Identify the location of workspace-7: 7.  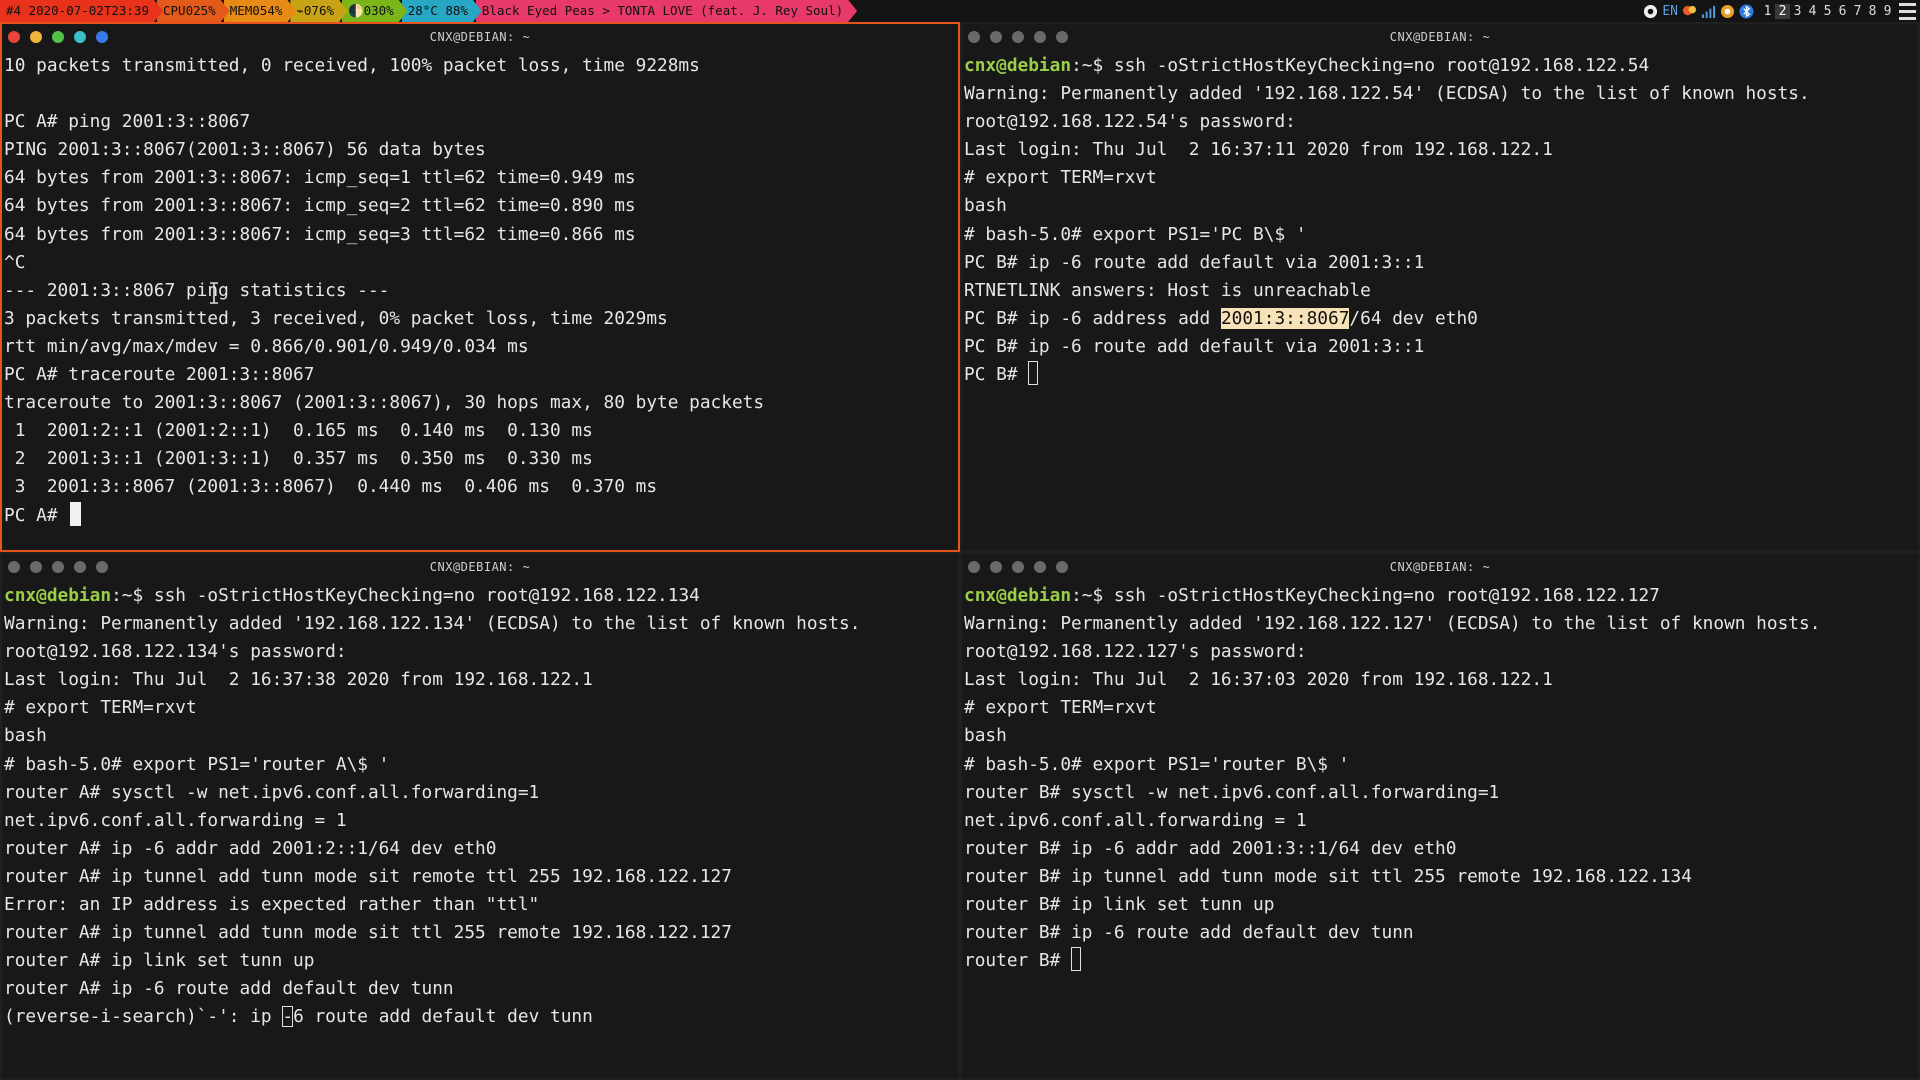
(1857, 11).